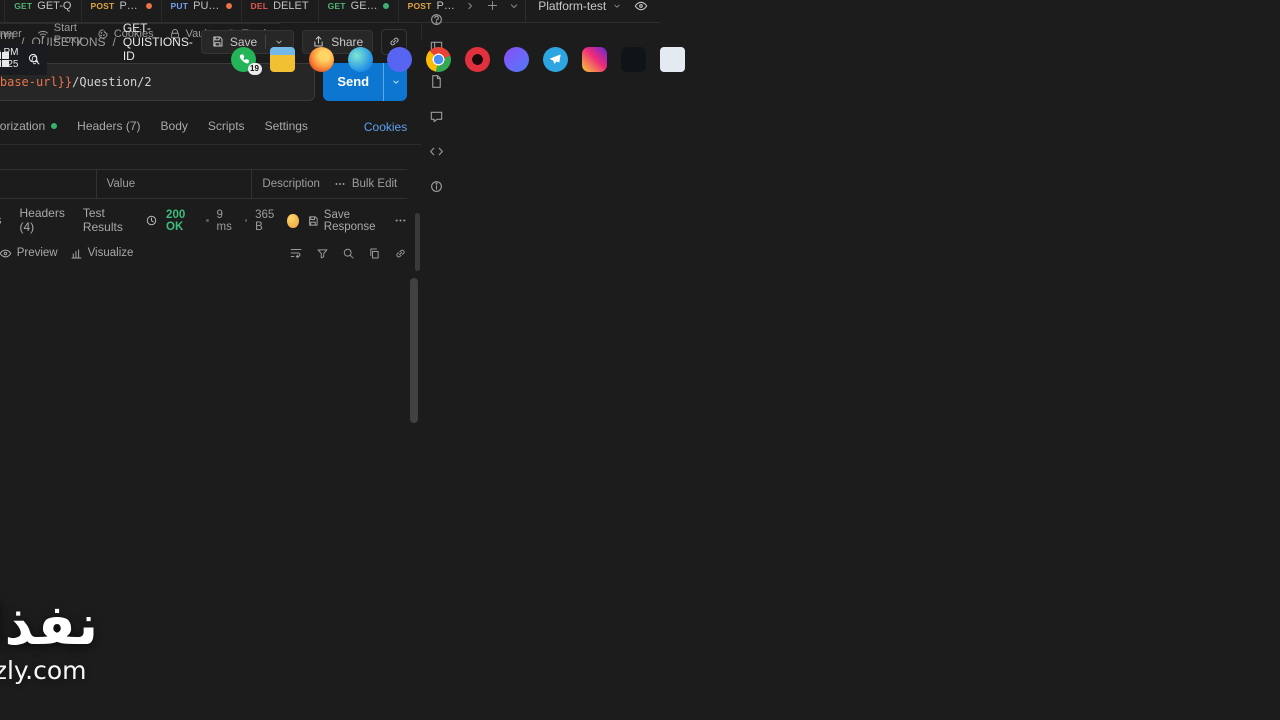  I want to click on taskbar-app-opera, so click(477, 59).